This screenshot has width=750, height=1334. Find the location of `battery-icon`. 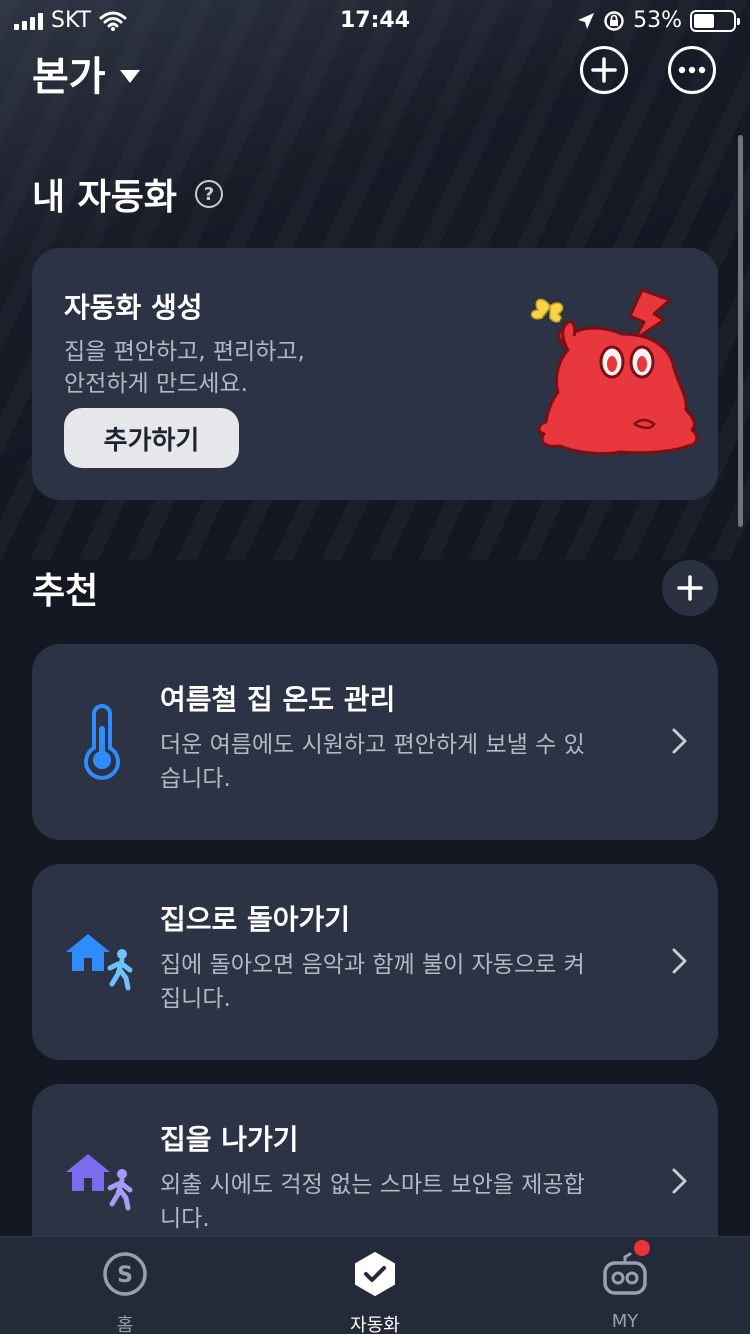

battery-icon is located at coordinates (715, 20).